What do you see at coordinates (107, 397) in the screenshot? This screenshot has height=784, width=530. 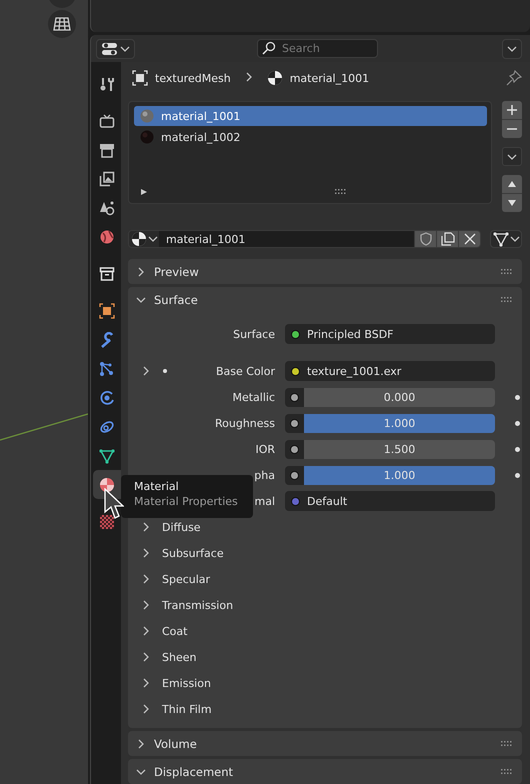 I see `orbit-icon` at bounding box center [107, 397].